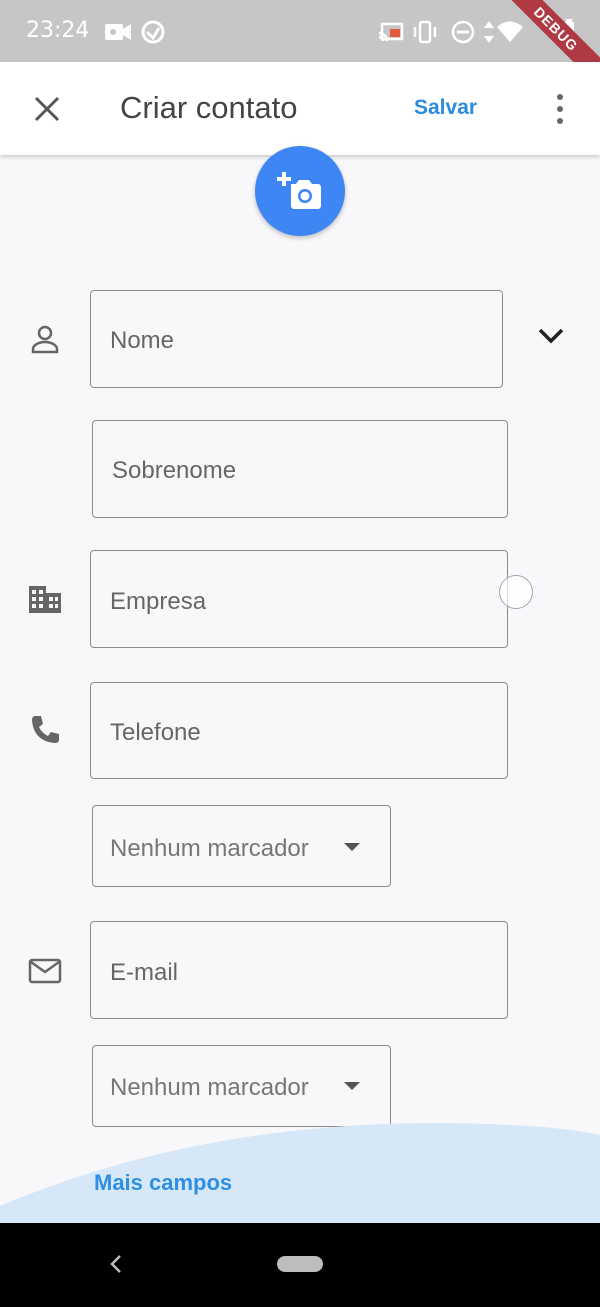 The image size is (600, 1307). What do you see at coordinates (209, 107) in the screenshot?
I see `page-title: Criar contato` at bounding box center [209, 107].